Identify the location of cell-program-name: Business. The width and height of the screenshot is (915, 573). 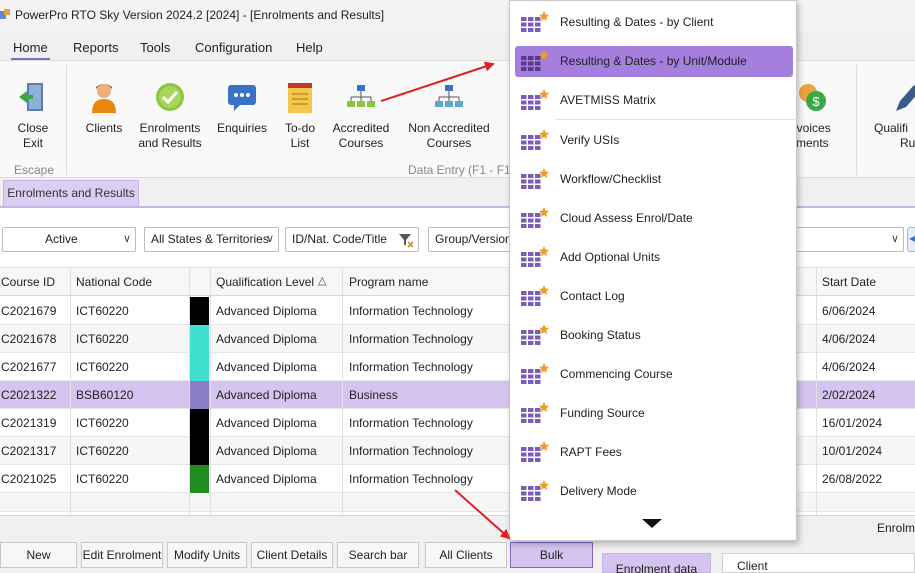
(373, 395).